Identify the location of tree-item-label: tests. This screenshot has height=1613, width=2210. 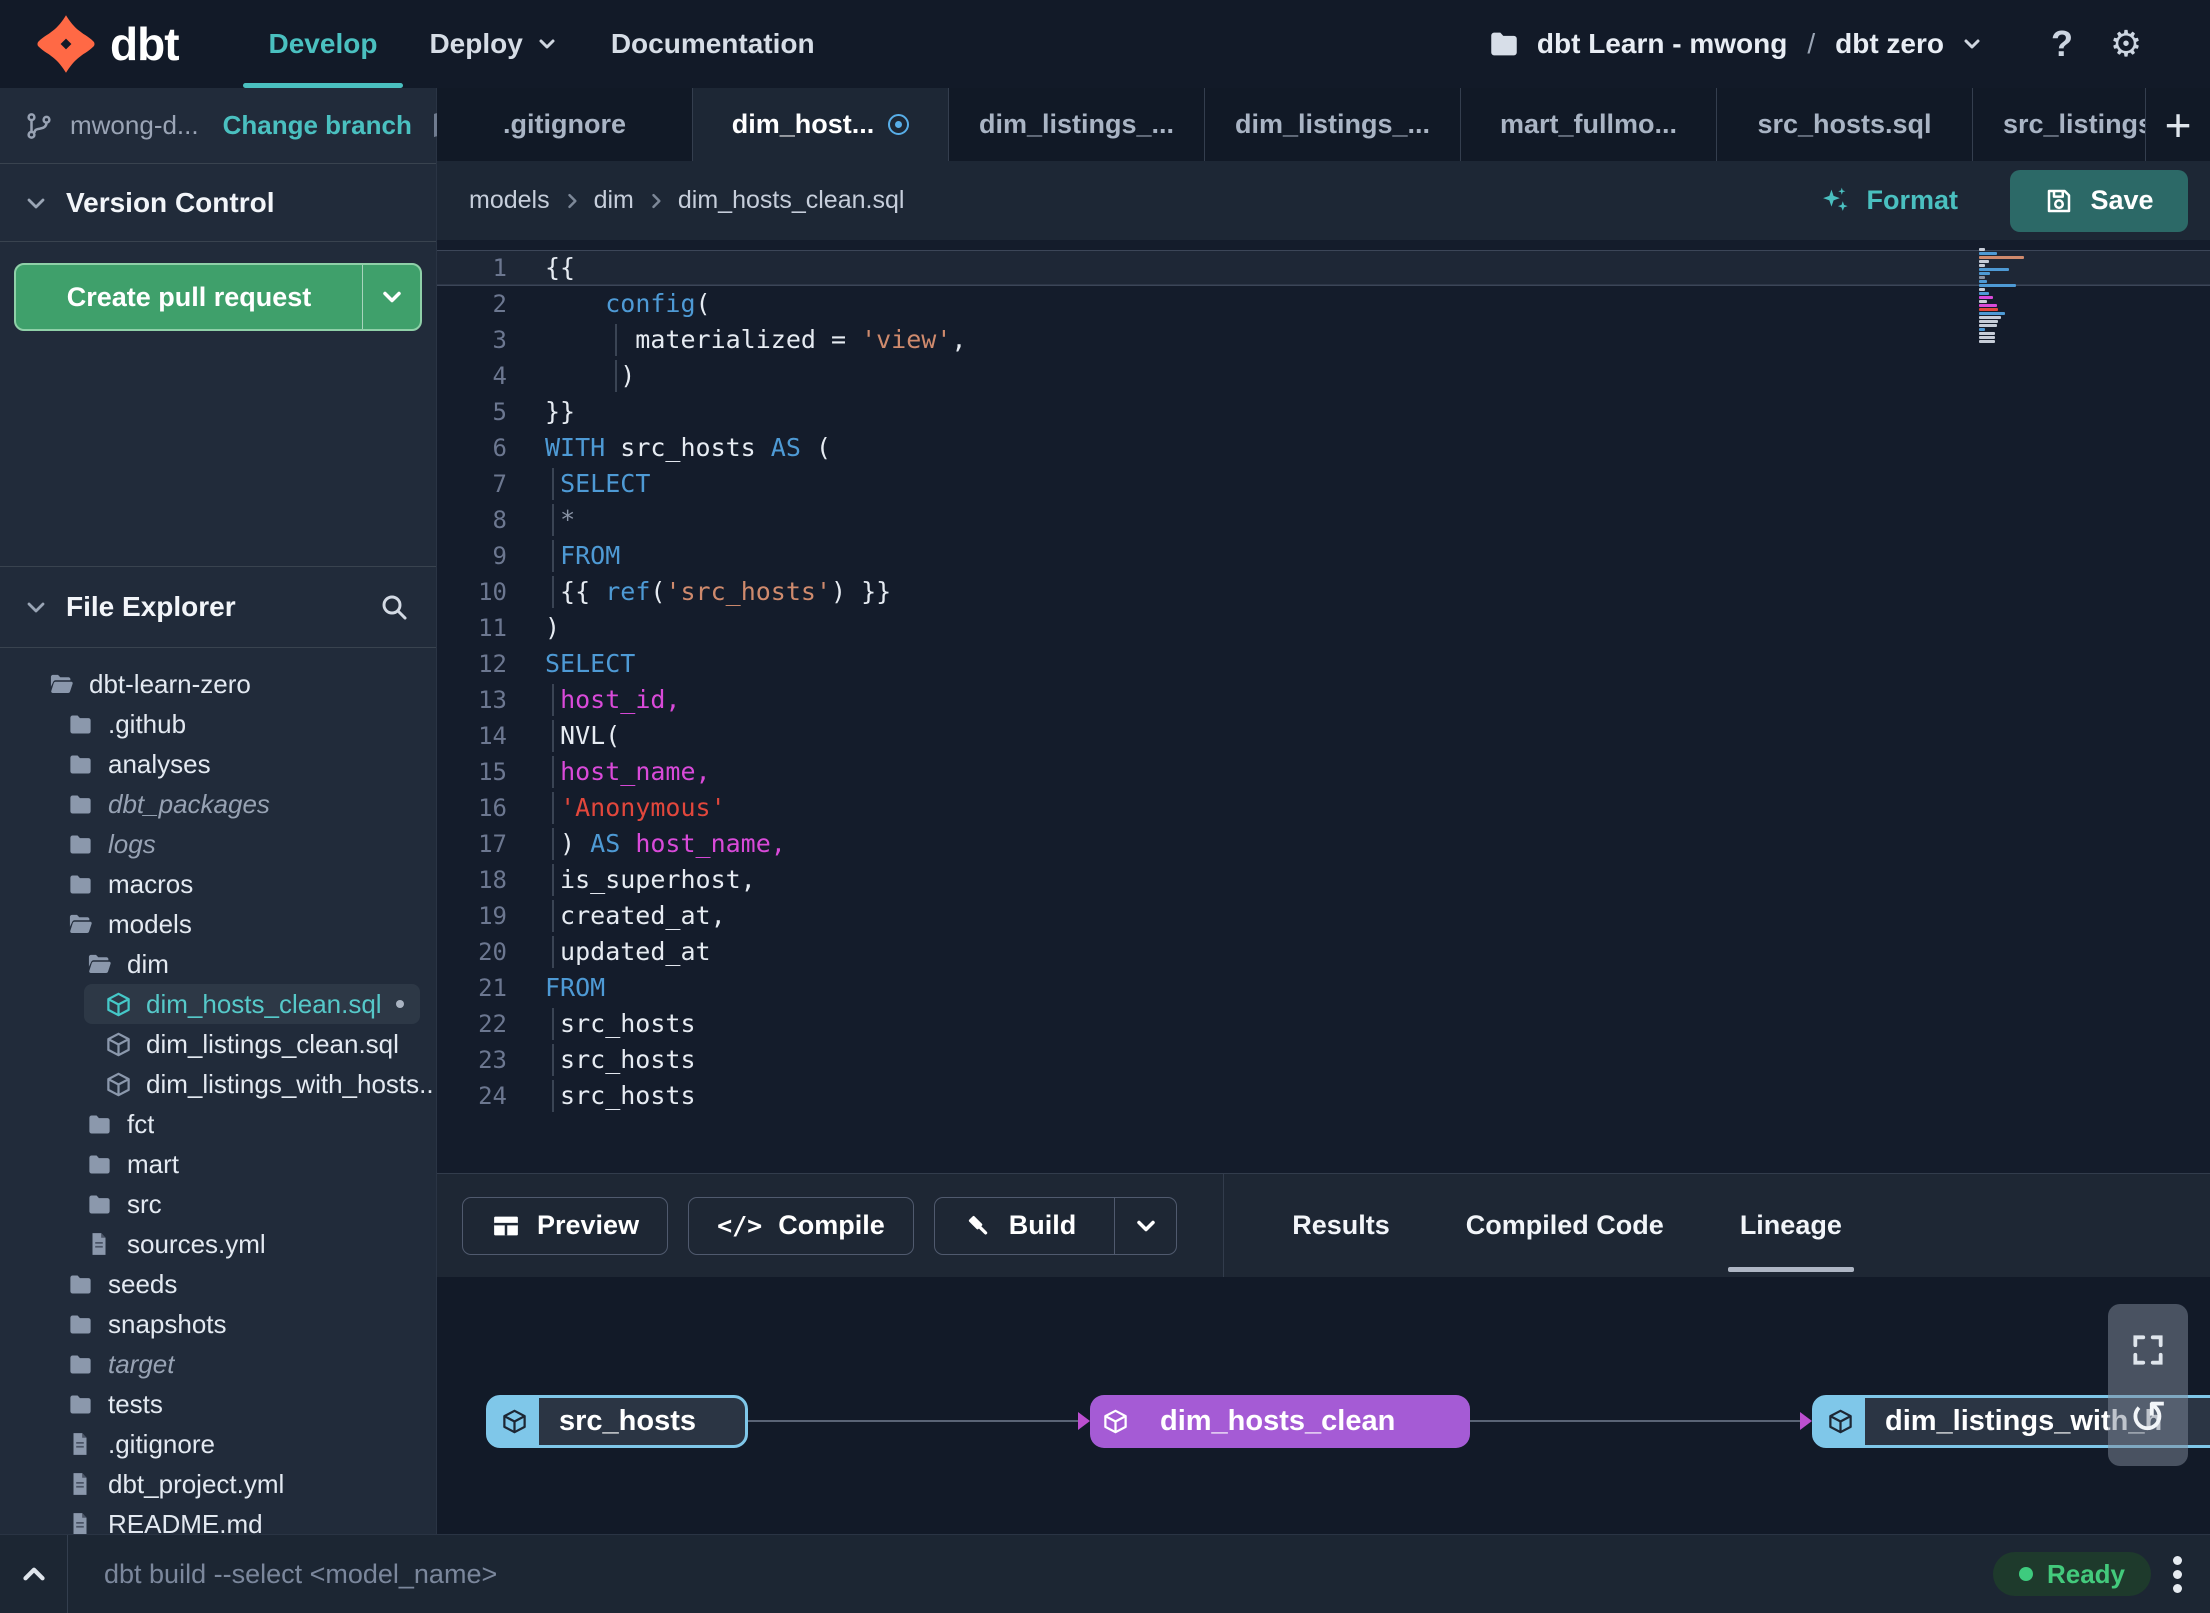
(135, 1403).